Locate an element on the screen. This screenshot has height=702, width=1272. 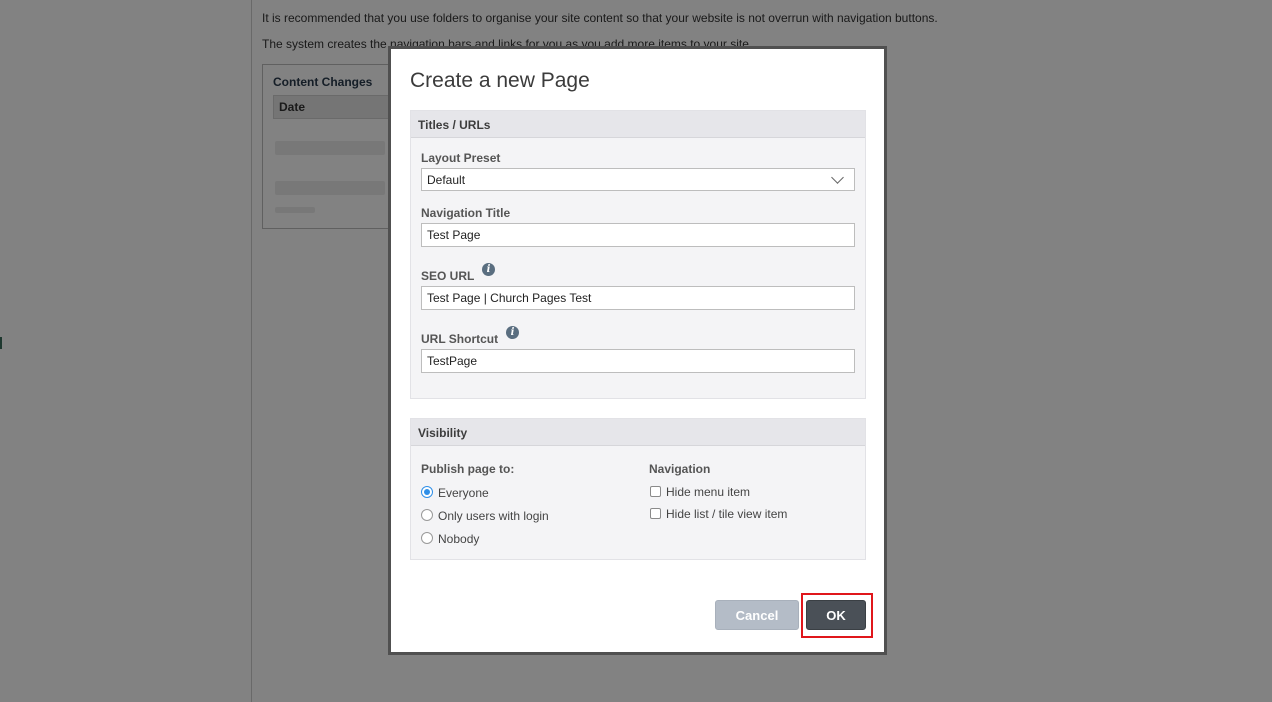
layout-preset-select: Default is located at coordinates (638, 179).